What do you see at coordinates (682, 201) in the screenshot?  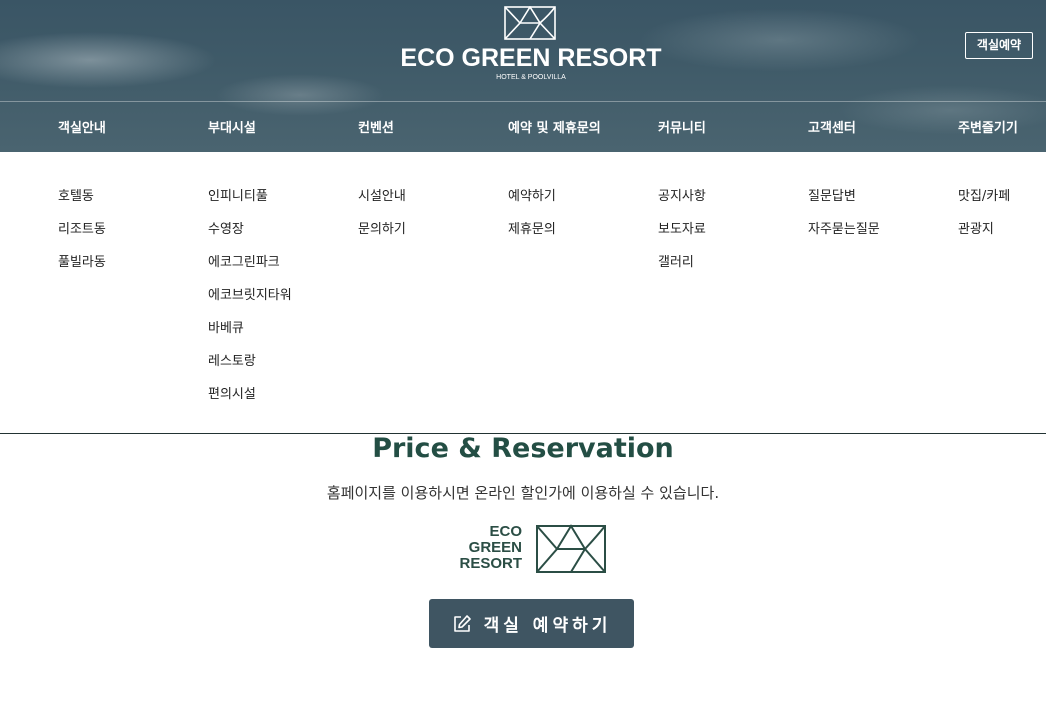 I see `submenu-item: 공지사항` at bounding box center [682, 201].